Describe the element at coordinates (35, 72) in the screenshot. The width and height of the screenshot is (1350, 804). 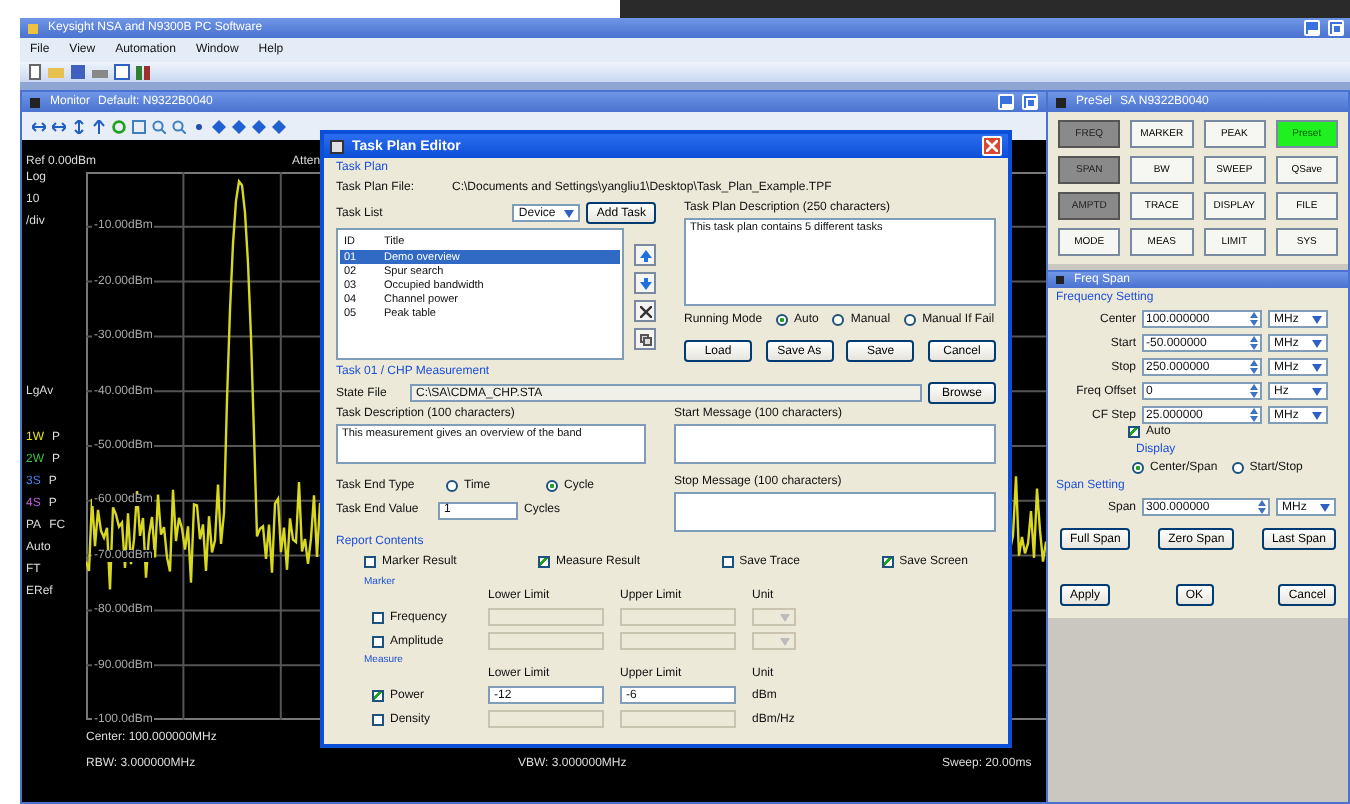
I see `document-icon` at that location.